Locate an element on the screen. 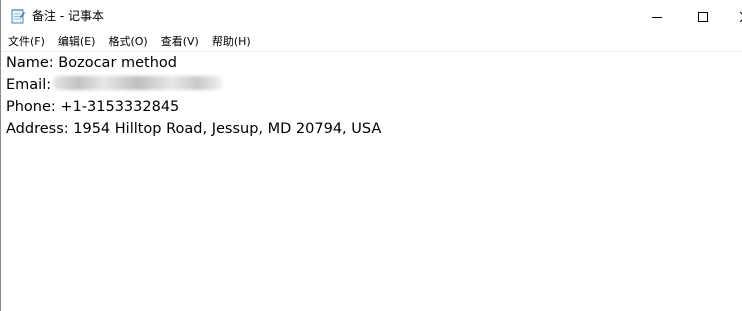 The height and width of the screenshot is (311, 742). email-label: Email: is located at coordinates (29, 85).